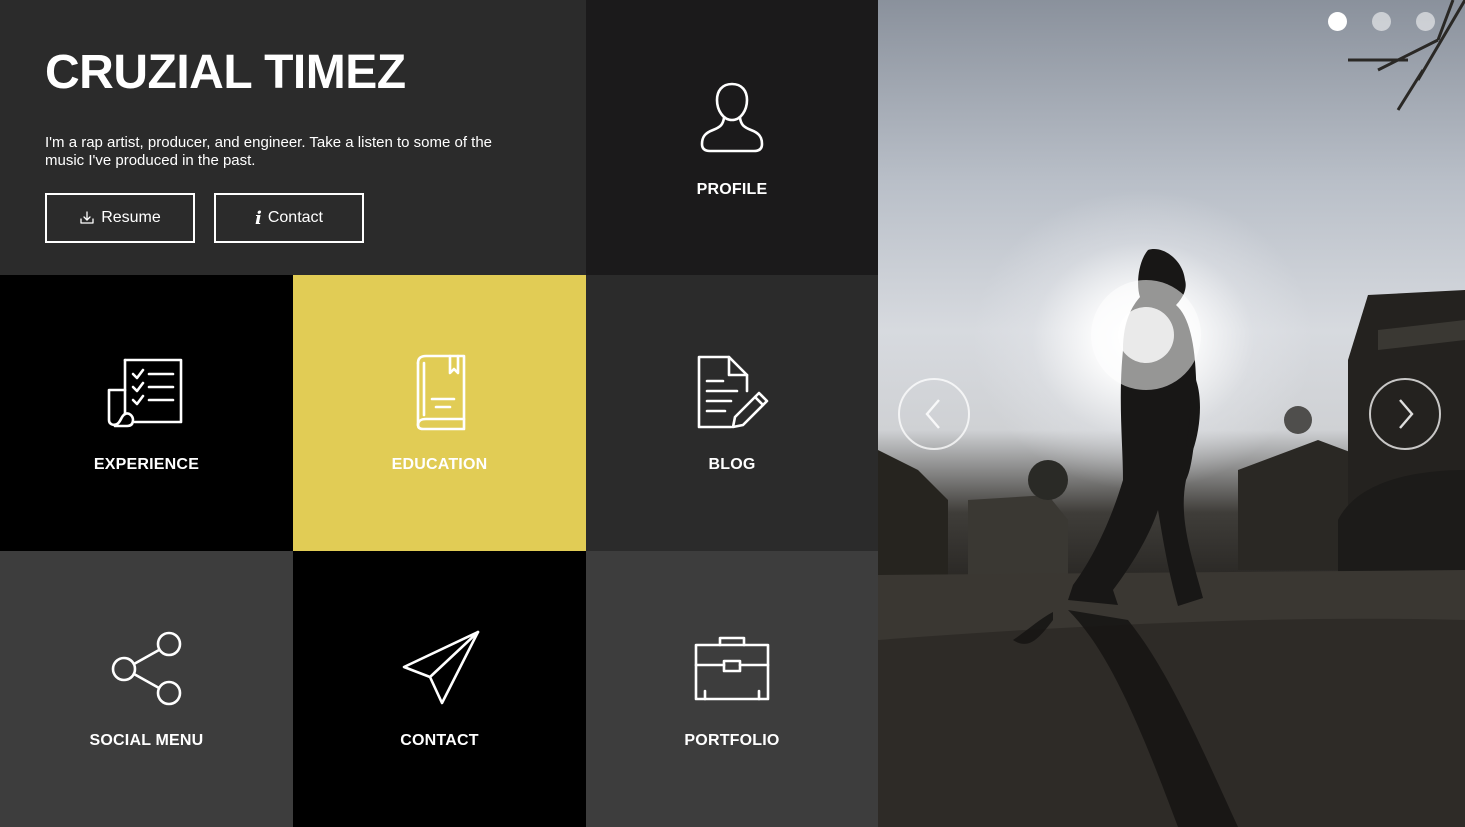 The image size is (1465, 827). I want to click on checklist-icon, so click(147, 392).